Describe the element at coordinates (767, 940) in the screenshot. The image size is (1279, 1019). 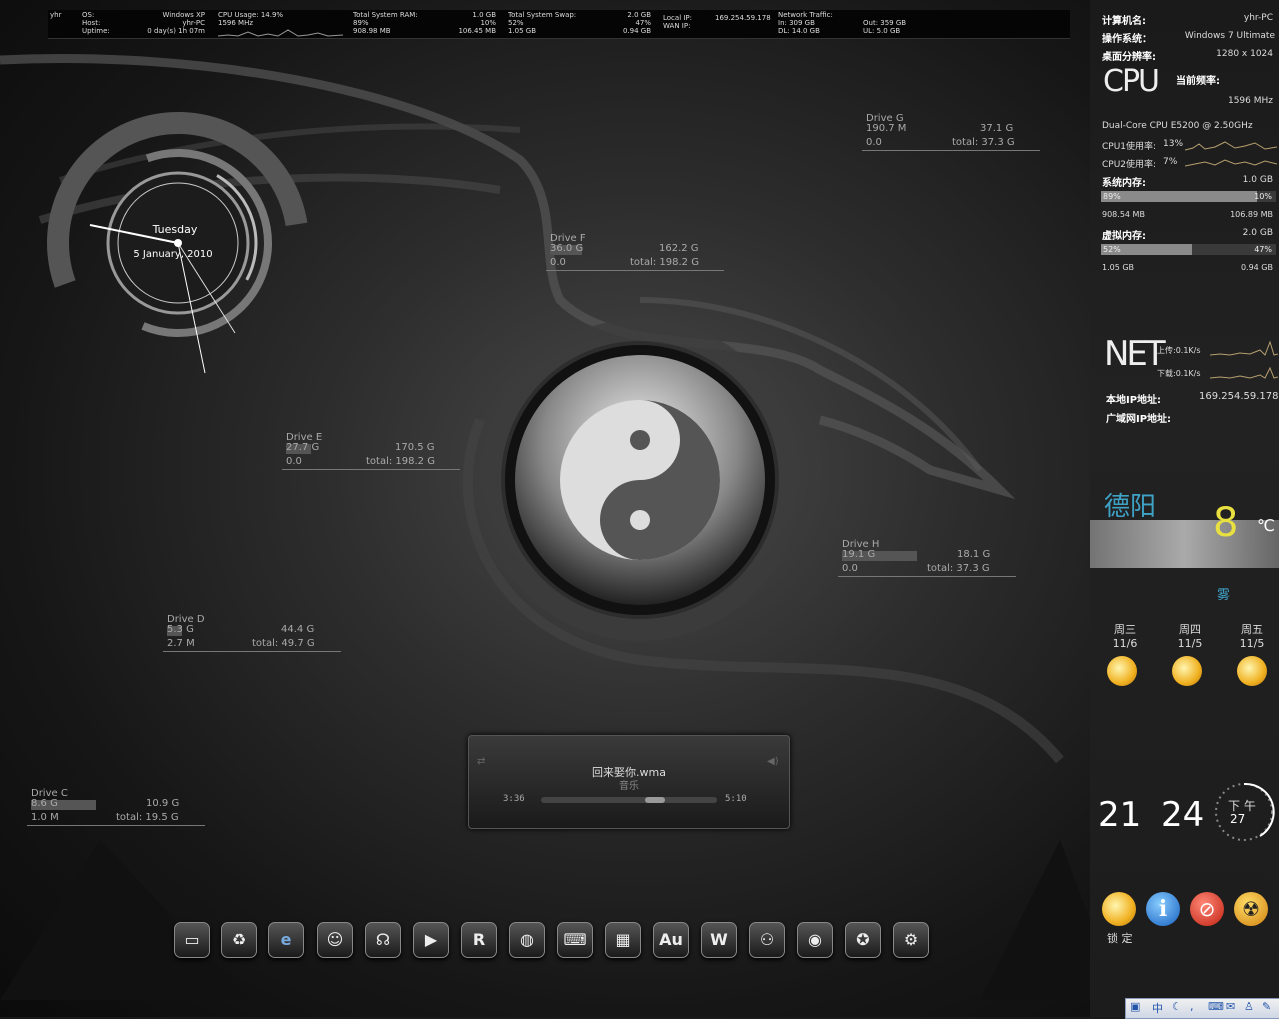
I see `network-icon: ⚇` at that location.